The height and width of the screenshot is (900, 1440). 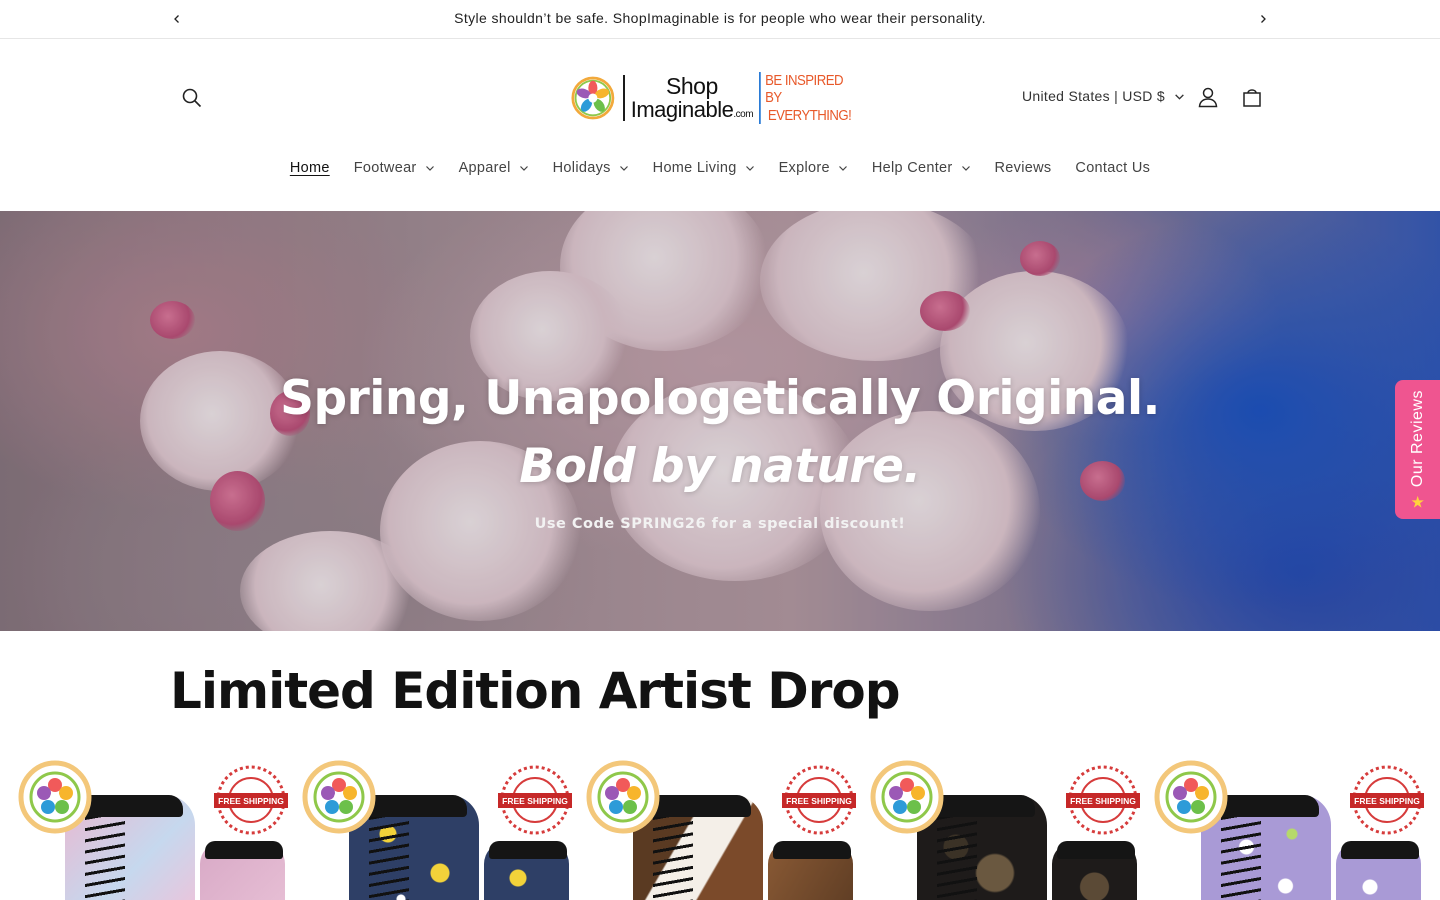 I want to click on hero-title: Spring, Unapologetically Original., so click(x=720, y=398).